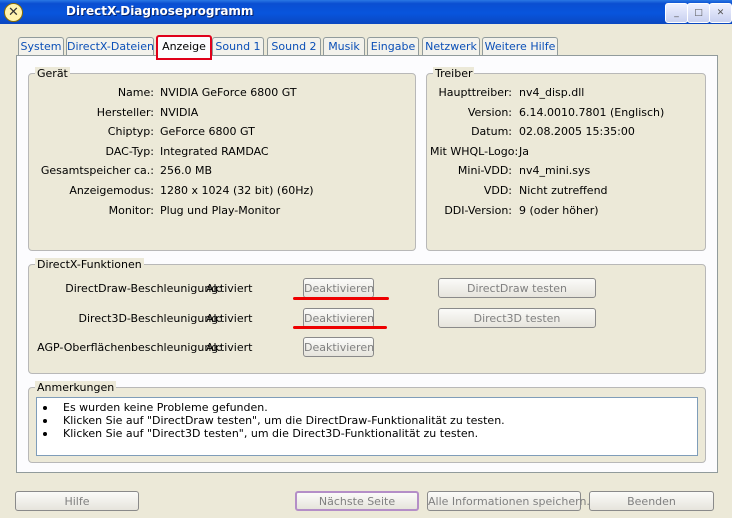  I want to click on chip-type-value: GeForce 6800 GT, so click(207, 131).